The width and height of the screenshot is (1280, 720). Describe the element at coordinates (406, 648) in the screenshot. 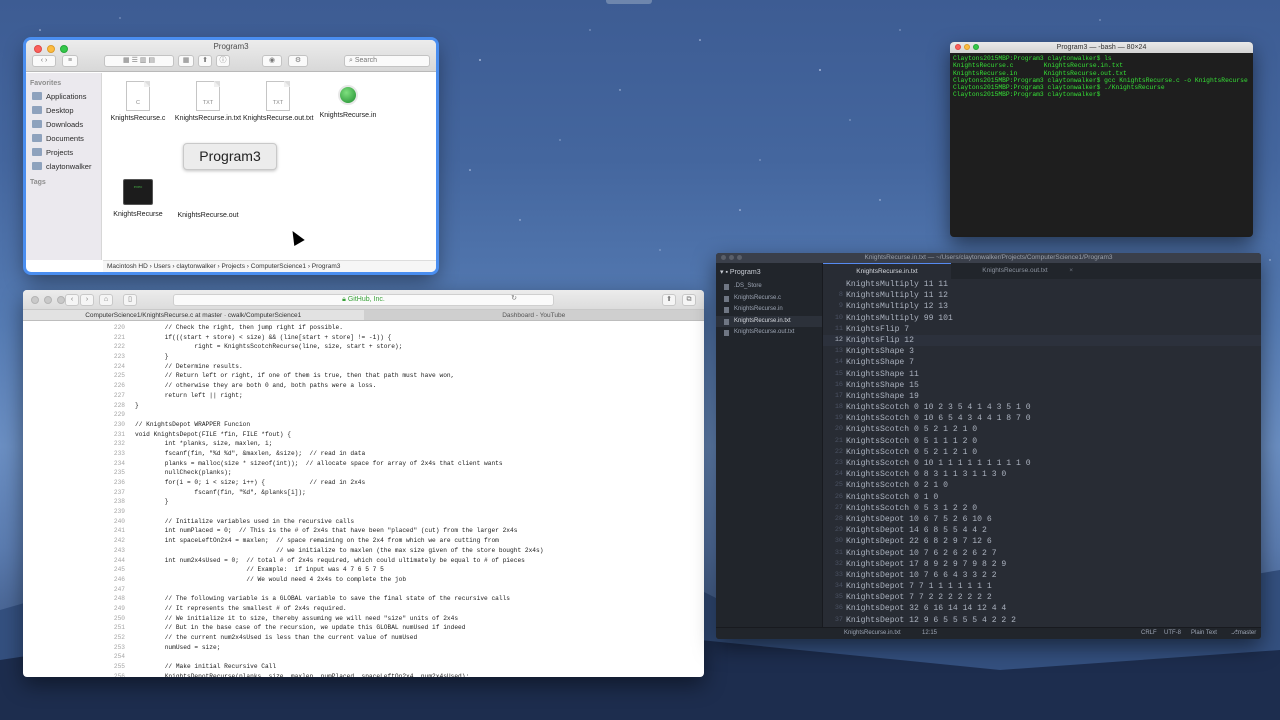

I see `code-line: 253 numUsed = size;` at that location.